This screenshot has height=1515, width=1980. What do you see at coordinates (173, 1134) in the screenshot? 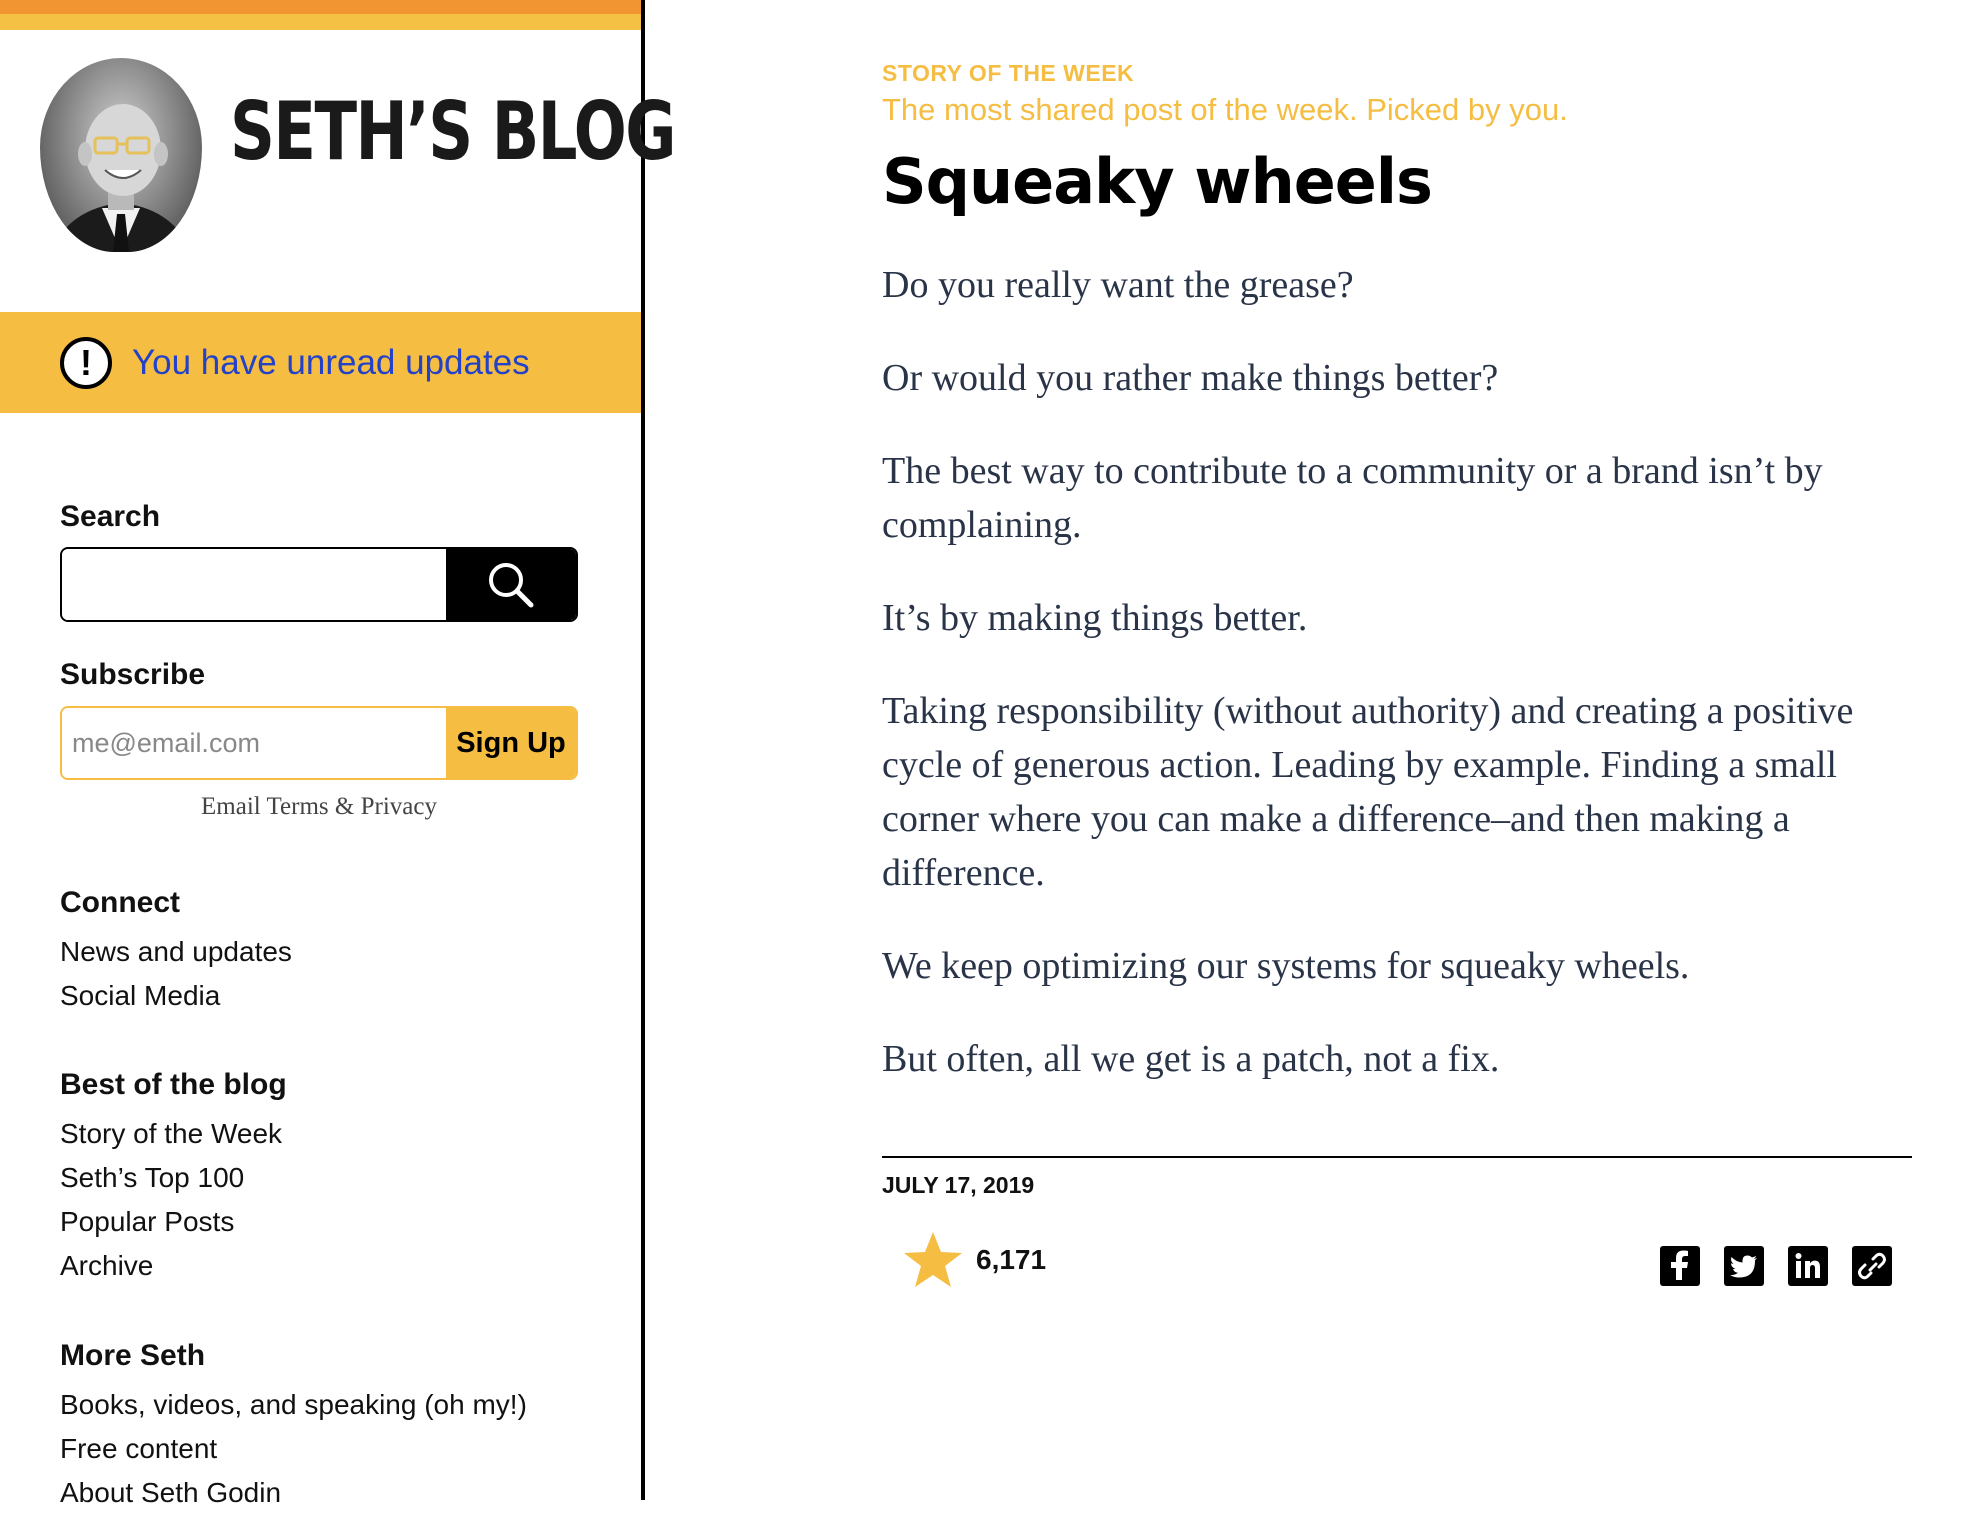
I see `nav-link-story-of-the-week: Story of the Week` at bounding box center [173, 1134].